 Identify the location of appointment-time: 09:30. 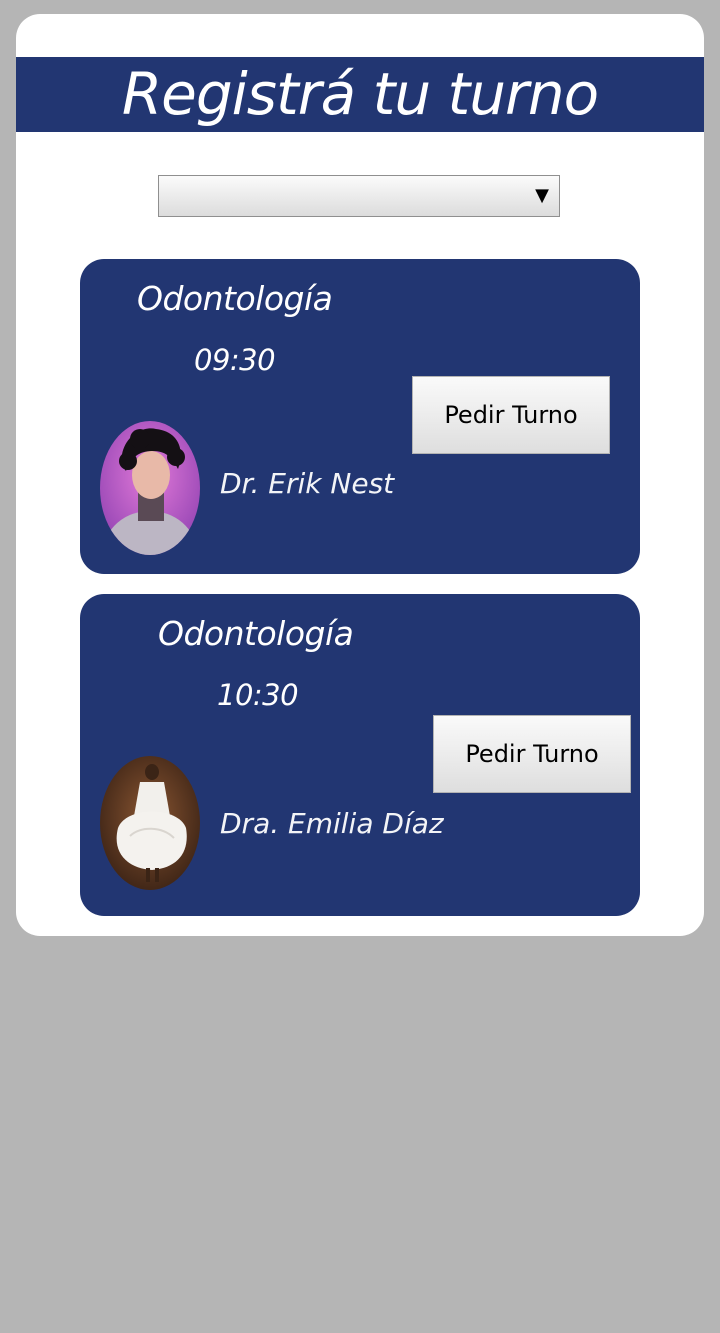
(235, 360).